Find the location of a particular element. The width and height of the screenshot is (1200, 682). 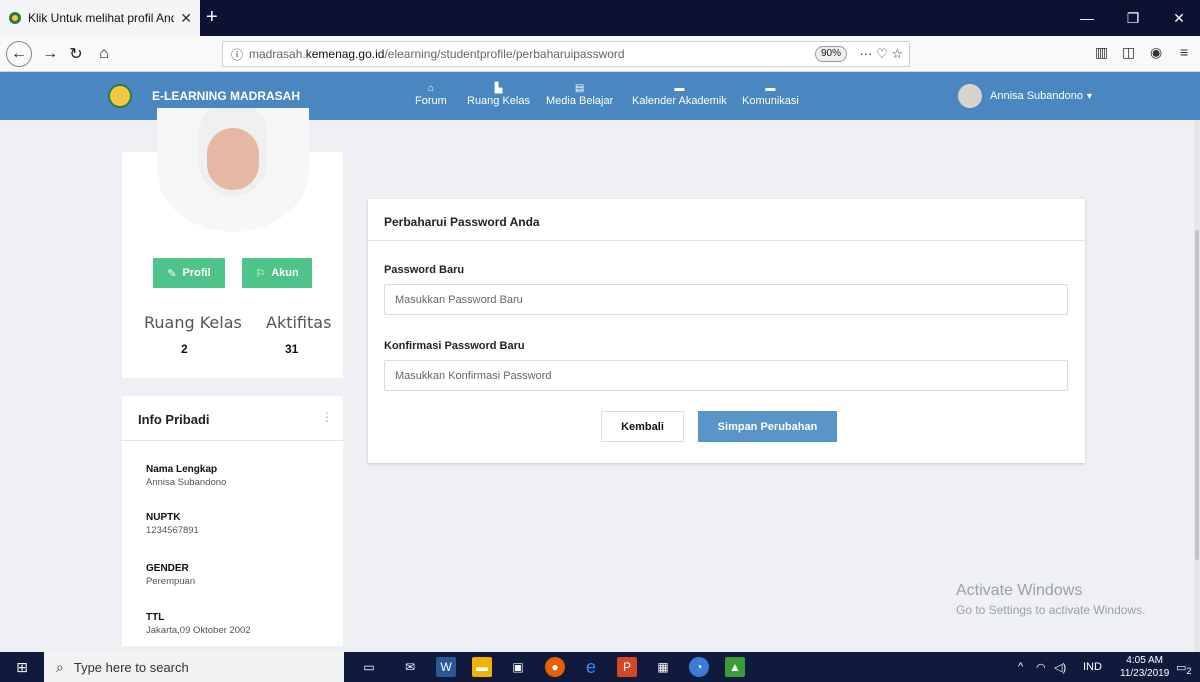

new-password-label: Password Baru is located at coordinates (424, 270).